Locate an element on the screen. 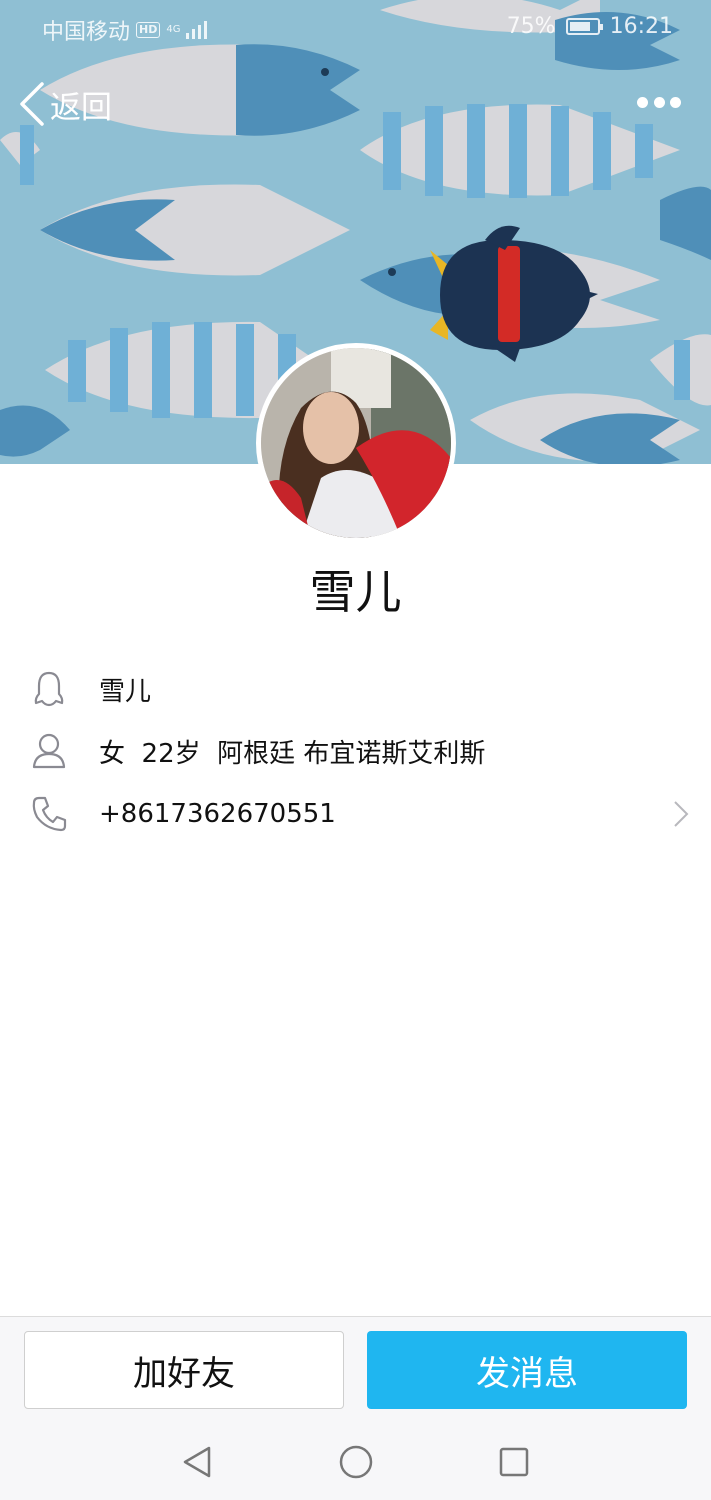 The width and height of the screenshot is (711, 1500). clock: 16:21 is located at coordinates (641, 26).